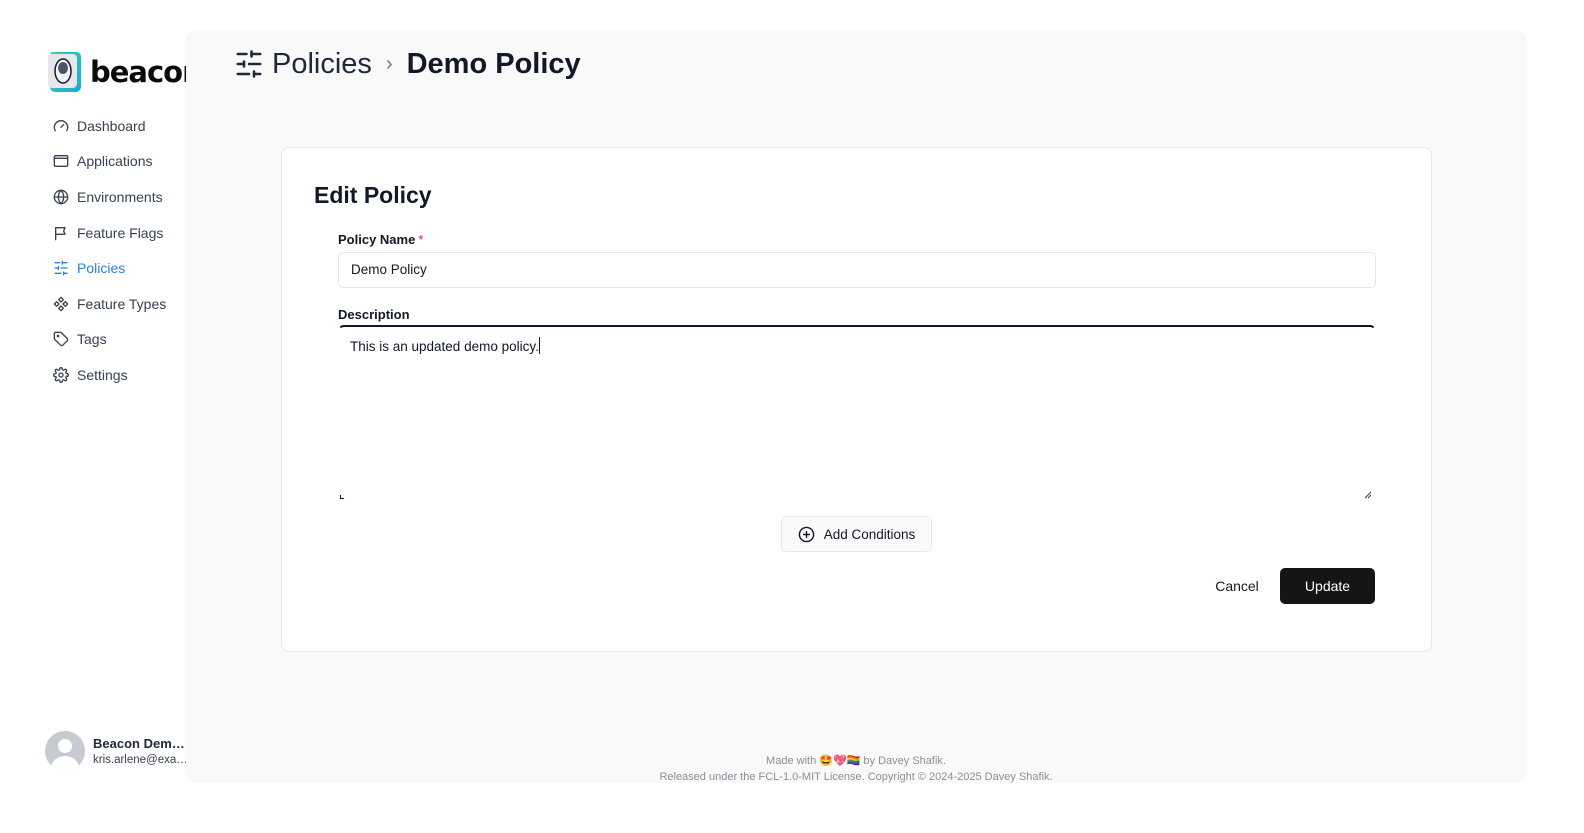 The image size is (1584, 833). I want to click on sidebar-item-label: Settings, so click(102, 374).